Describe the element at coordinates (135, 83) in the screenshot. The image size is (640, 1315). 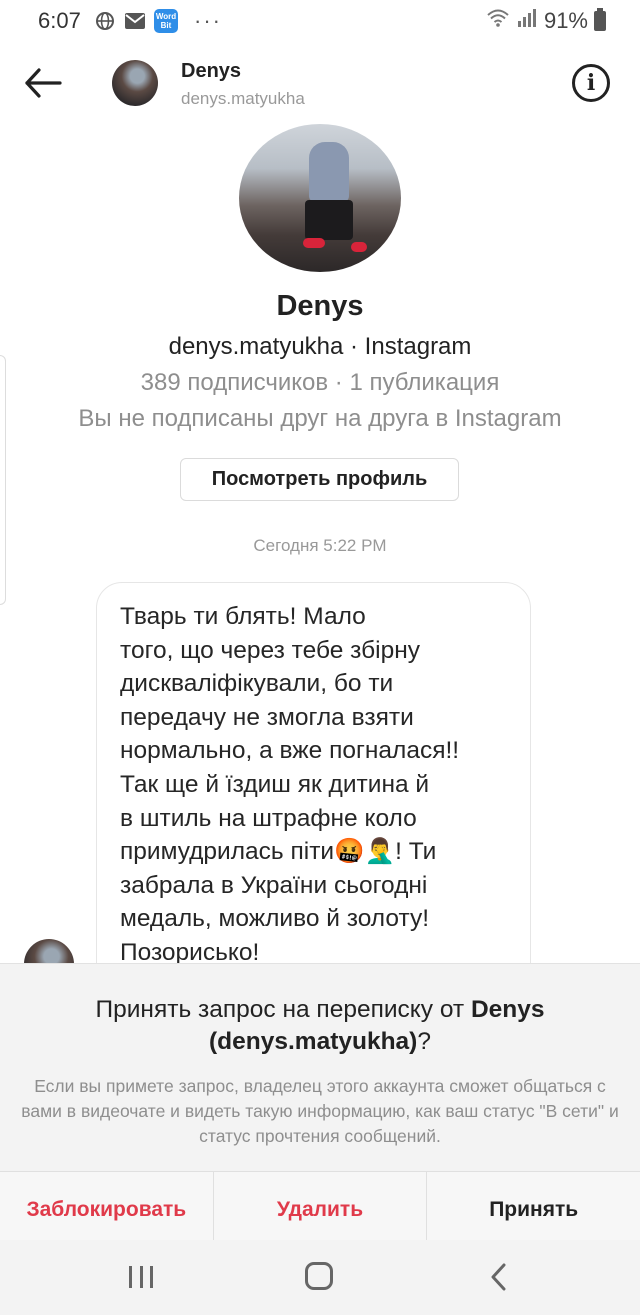
I see `header-avatar` at that location.